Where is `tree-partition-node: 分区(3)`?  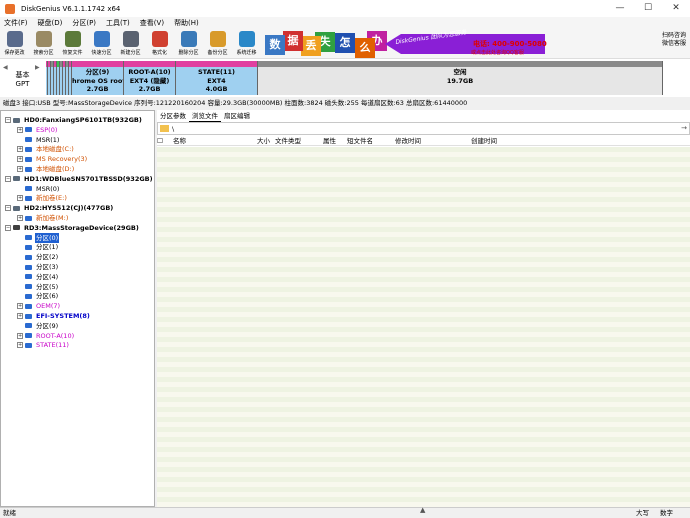
tree-partition-node: 分区(3) is located at coordinates (38, 267).